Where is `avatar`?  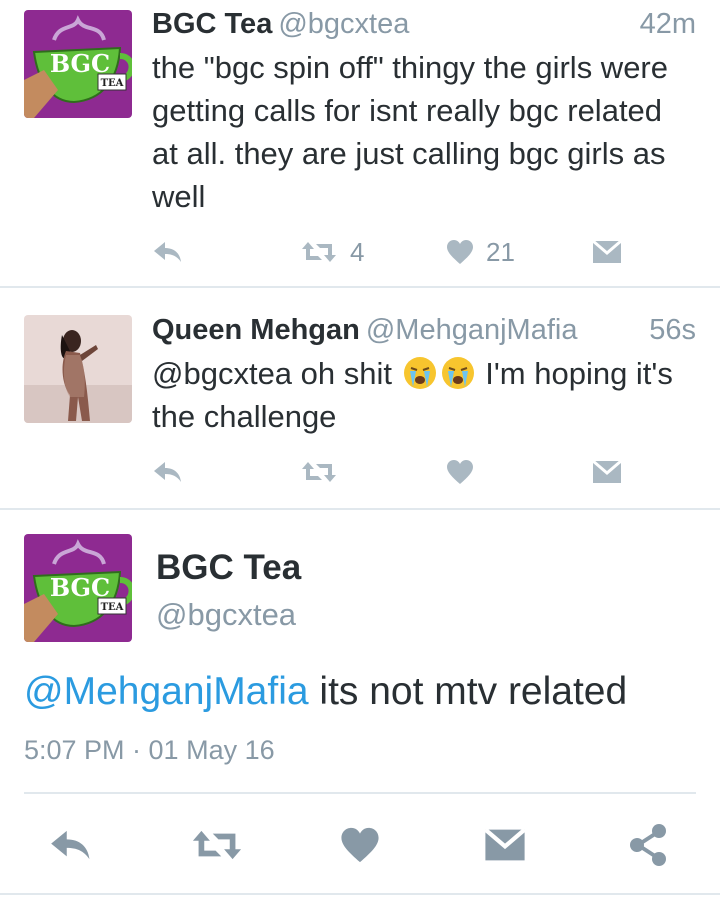
avatar is located at coordinates (78, 369).